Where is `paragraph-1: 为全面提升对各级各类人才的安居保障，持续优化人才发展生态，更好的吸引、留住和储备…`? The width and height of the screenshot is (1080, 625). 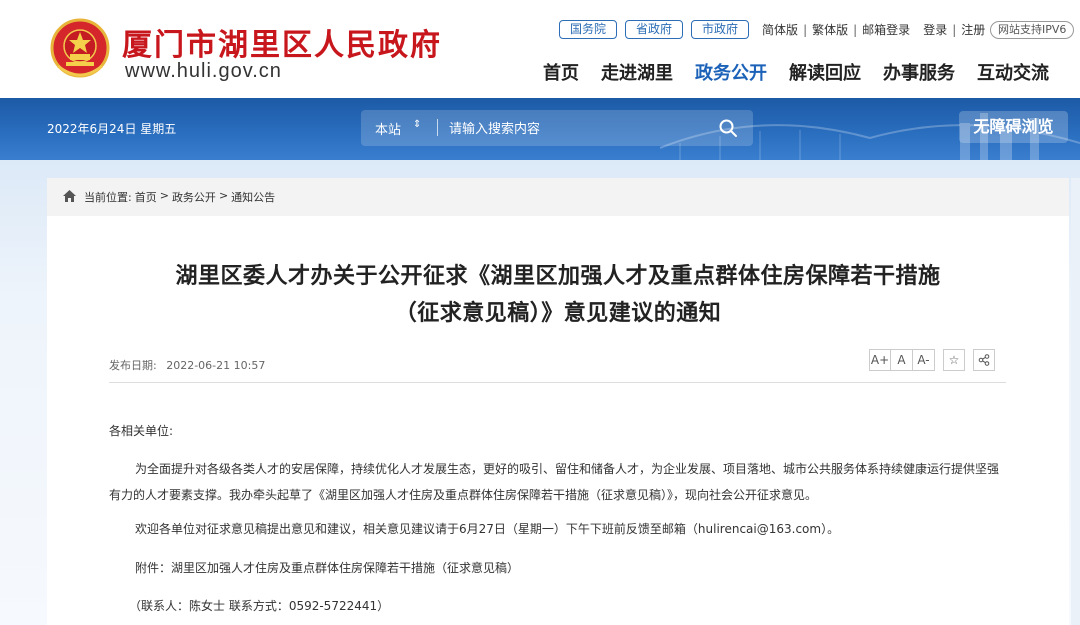
paragraph-1: 为全面提升对各级各类人才的安居保障，持续优化人才发展生态，更好的吸引、留住和储备… is located at coordinates (554, 482).